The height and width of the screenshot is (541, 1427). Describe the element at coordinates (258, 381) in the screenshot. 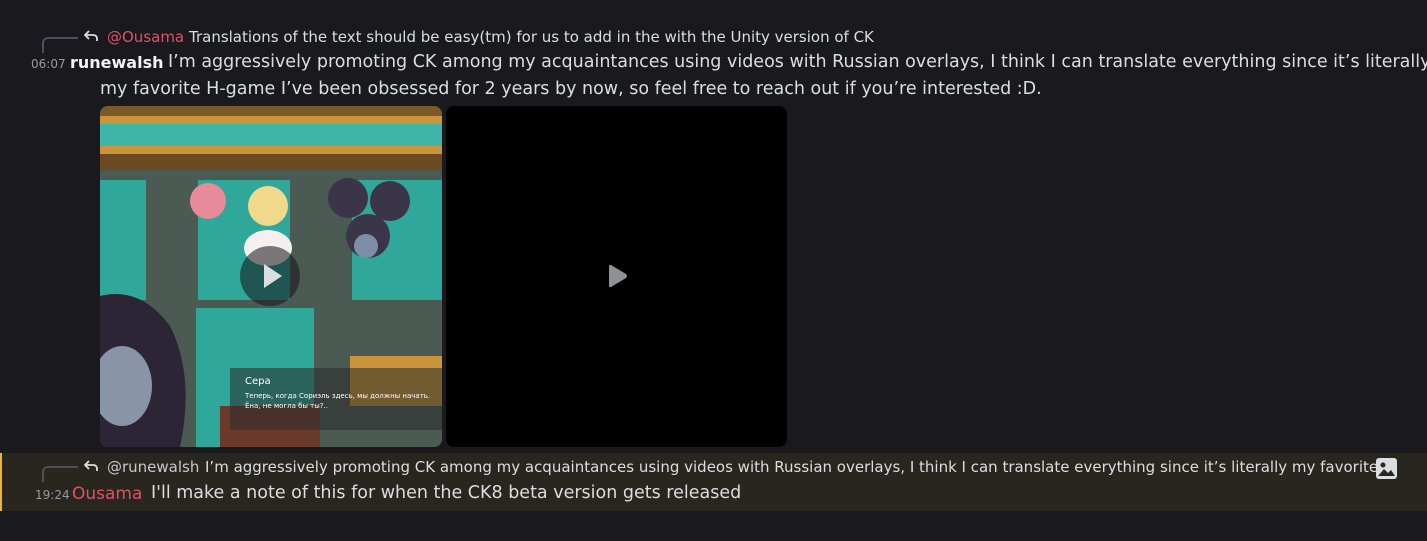

I see `video-subtitle-speaker: Сера` at that location.